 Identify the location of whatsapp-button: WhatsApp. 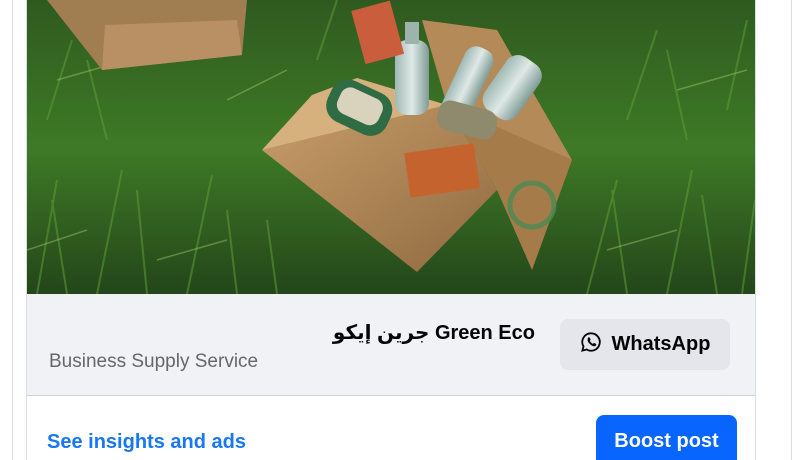
(645, 344).